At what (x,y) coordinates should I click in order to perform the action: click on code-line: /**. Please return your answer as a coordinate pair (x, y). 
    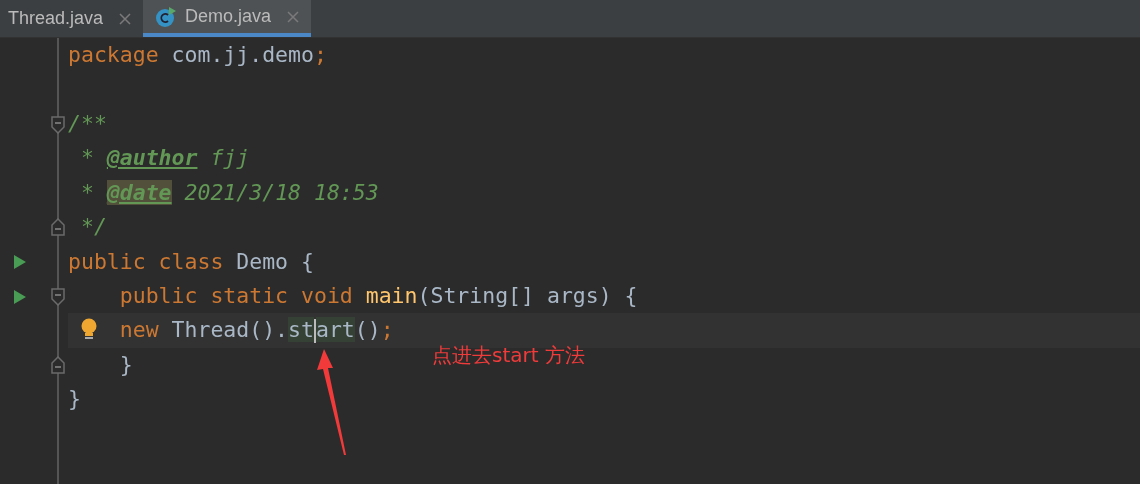
    Looking at the image, I should click on (87, 123).